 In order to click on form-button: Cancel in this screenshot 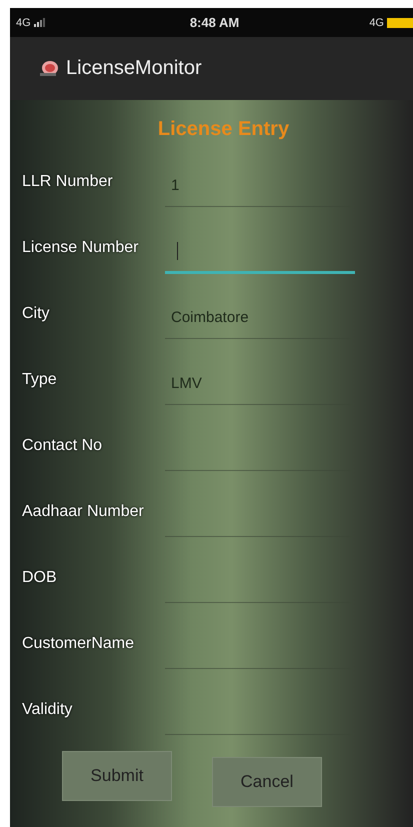, I will do `click(267, 782)`.